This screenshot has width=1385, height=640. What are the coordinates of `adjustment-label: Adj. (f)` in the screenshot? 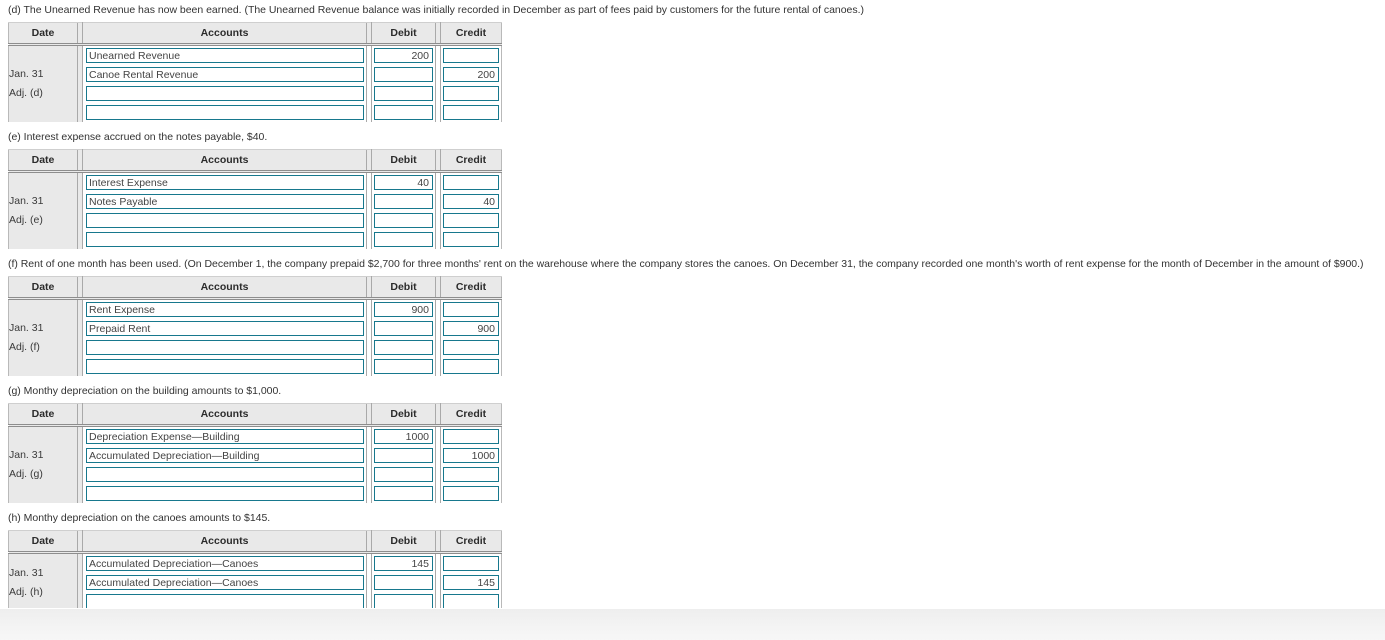 It's located at (24, 347).